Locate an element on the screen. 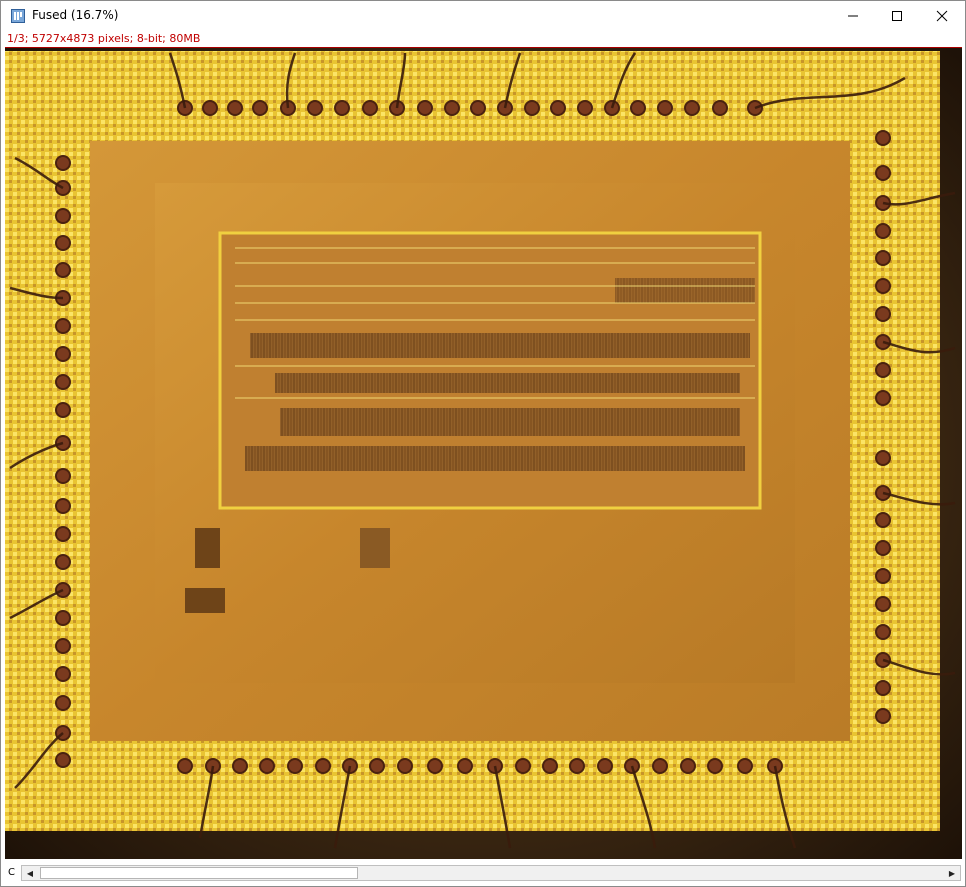 This screenshot has height=887, width=966. scroll-right-button: ▶ is located at coordinates (952, 873).